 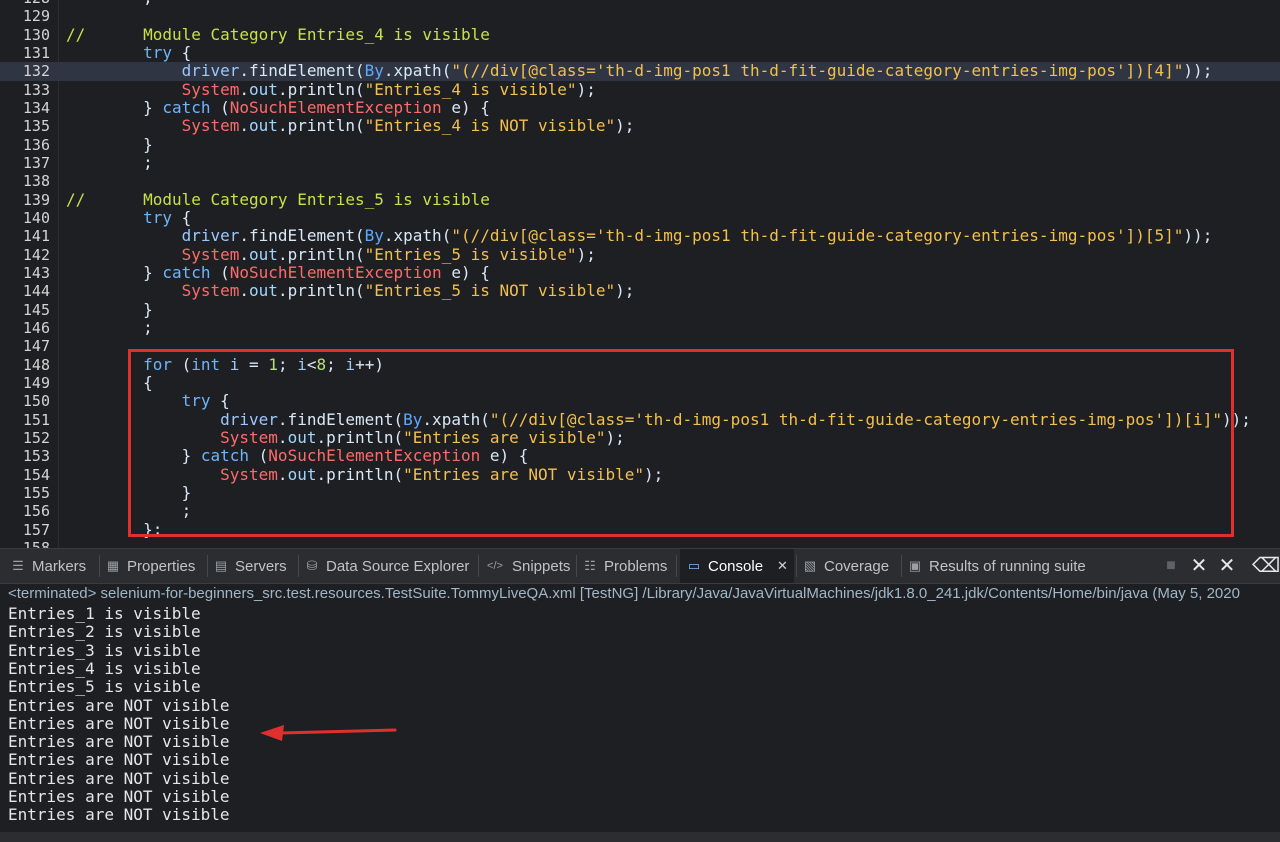 What do you see at coordinates (36, 529) in the screenshot?
I see `line-number: 157` at bounding box center [36, 529].